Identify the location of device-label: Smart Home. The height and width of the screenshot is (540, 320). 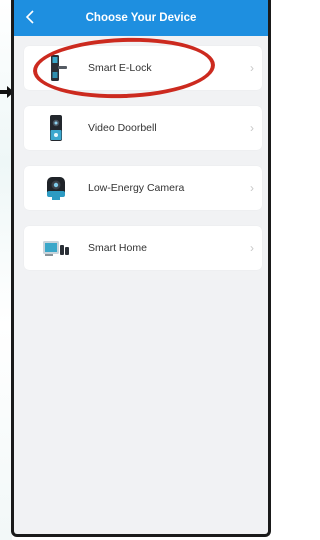
(117, 248).